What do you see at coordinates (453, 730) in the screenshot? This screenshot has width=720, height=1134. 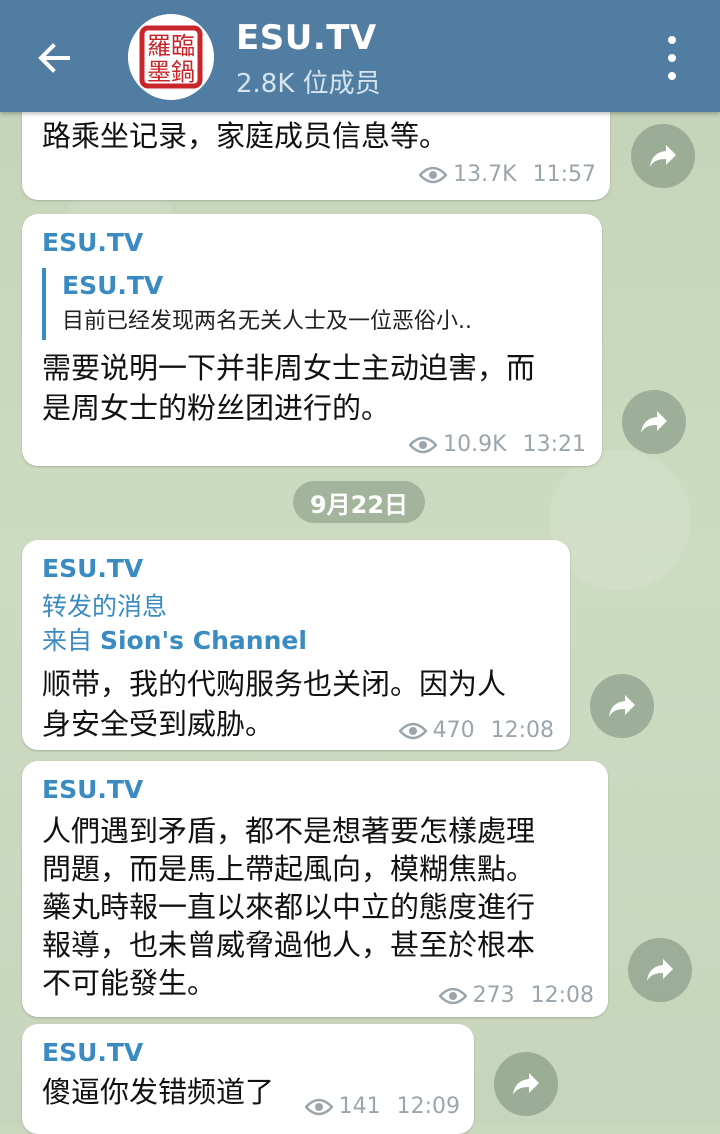 I see `view-count: 470` at bounding box center [453, 730].